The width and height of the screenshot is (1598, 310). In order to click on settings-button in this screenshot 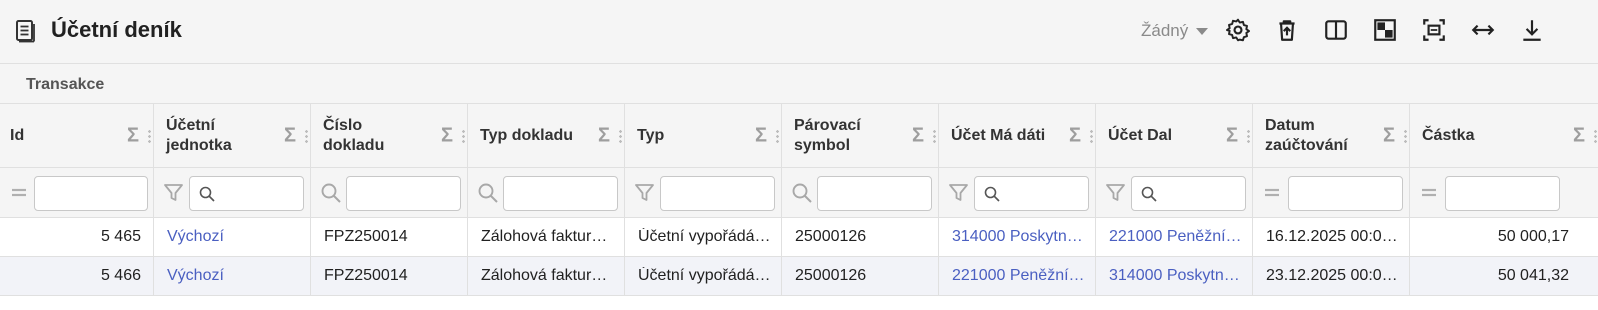, I will do `click(1238, 30)`.